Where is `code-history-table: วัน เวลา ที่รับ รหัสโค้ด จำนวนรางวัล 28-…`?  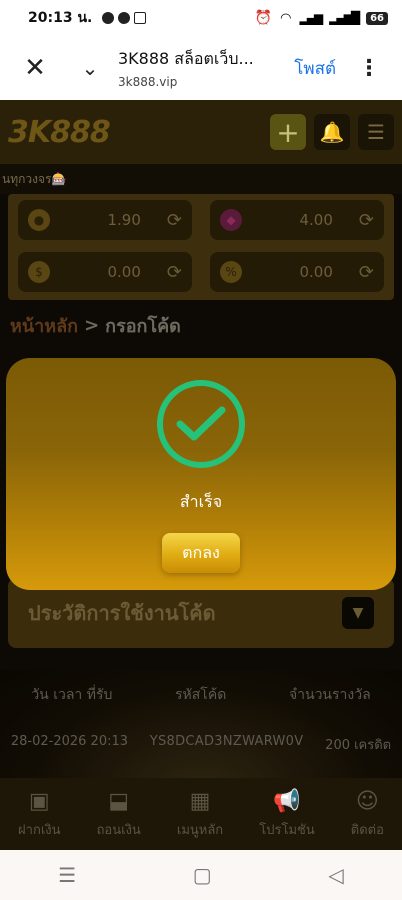
code-history-table: วัน เวลา ที่รับ รหัสโค้ด จำนวนรางวัล 28-… is located at coordinates (201, 730).